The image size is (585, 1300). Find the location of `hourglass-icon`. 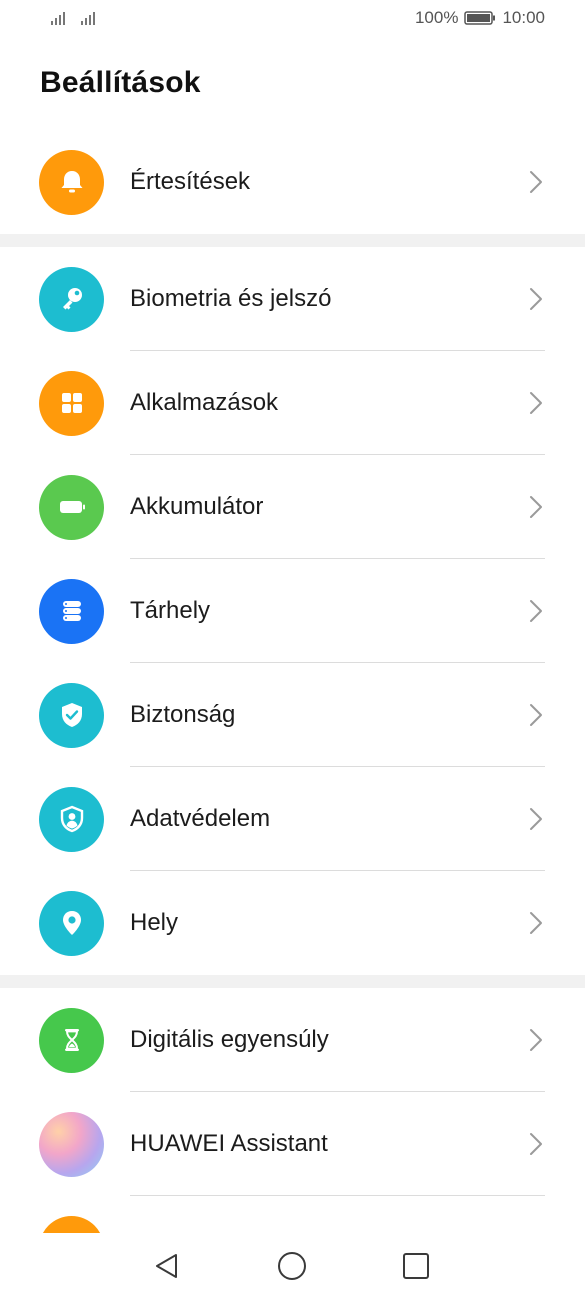

hourglass-icon is located at coordinates (71, 1040).